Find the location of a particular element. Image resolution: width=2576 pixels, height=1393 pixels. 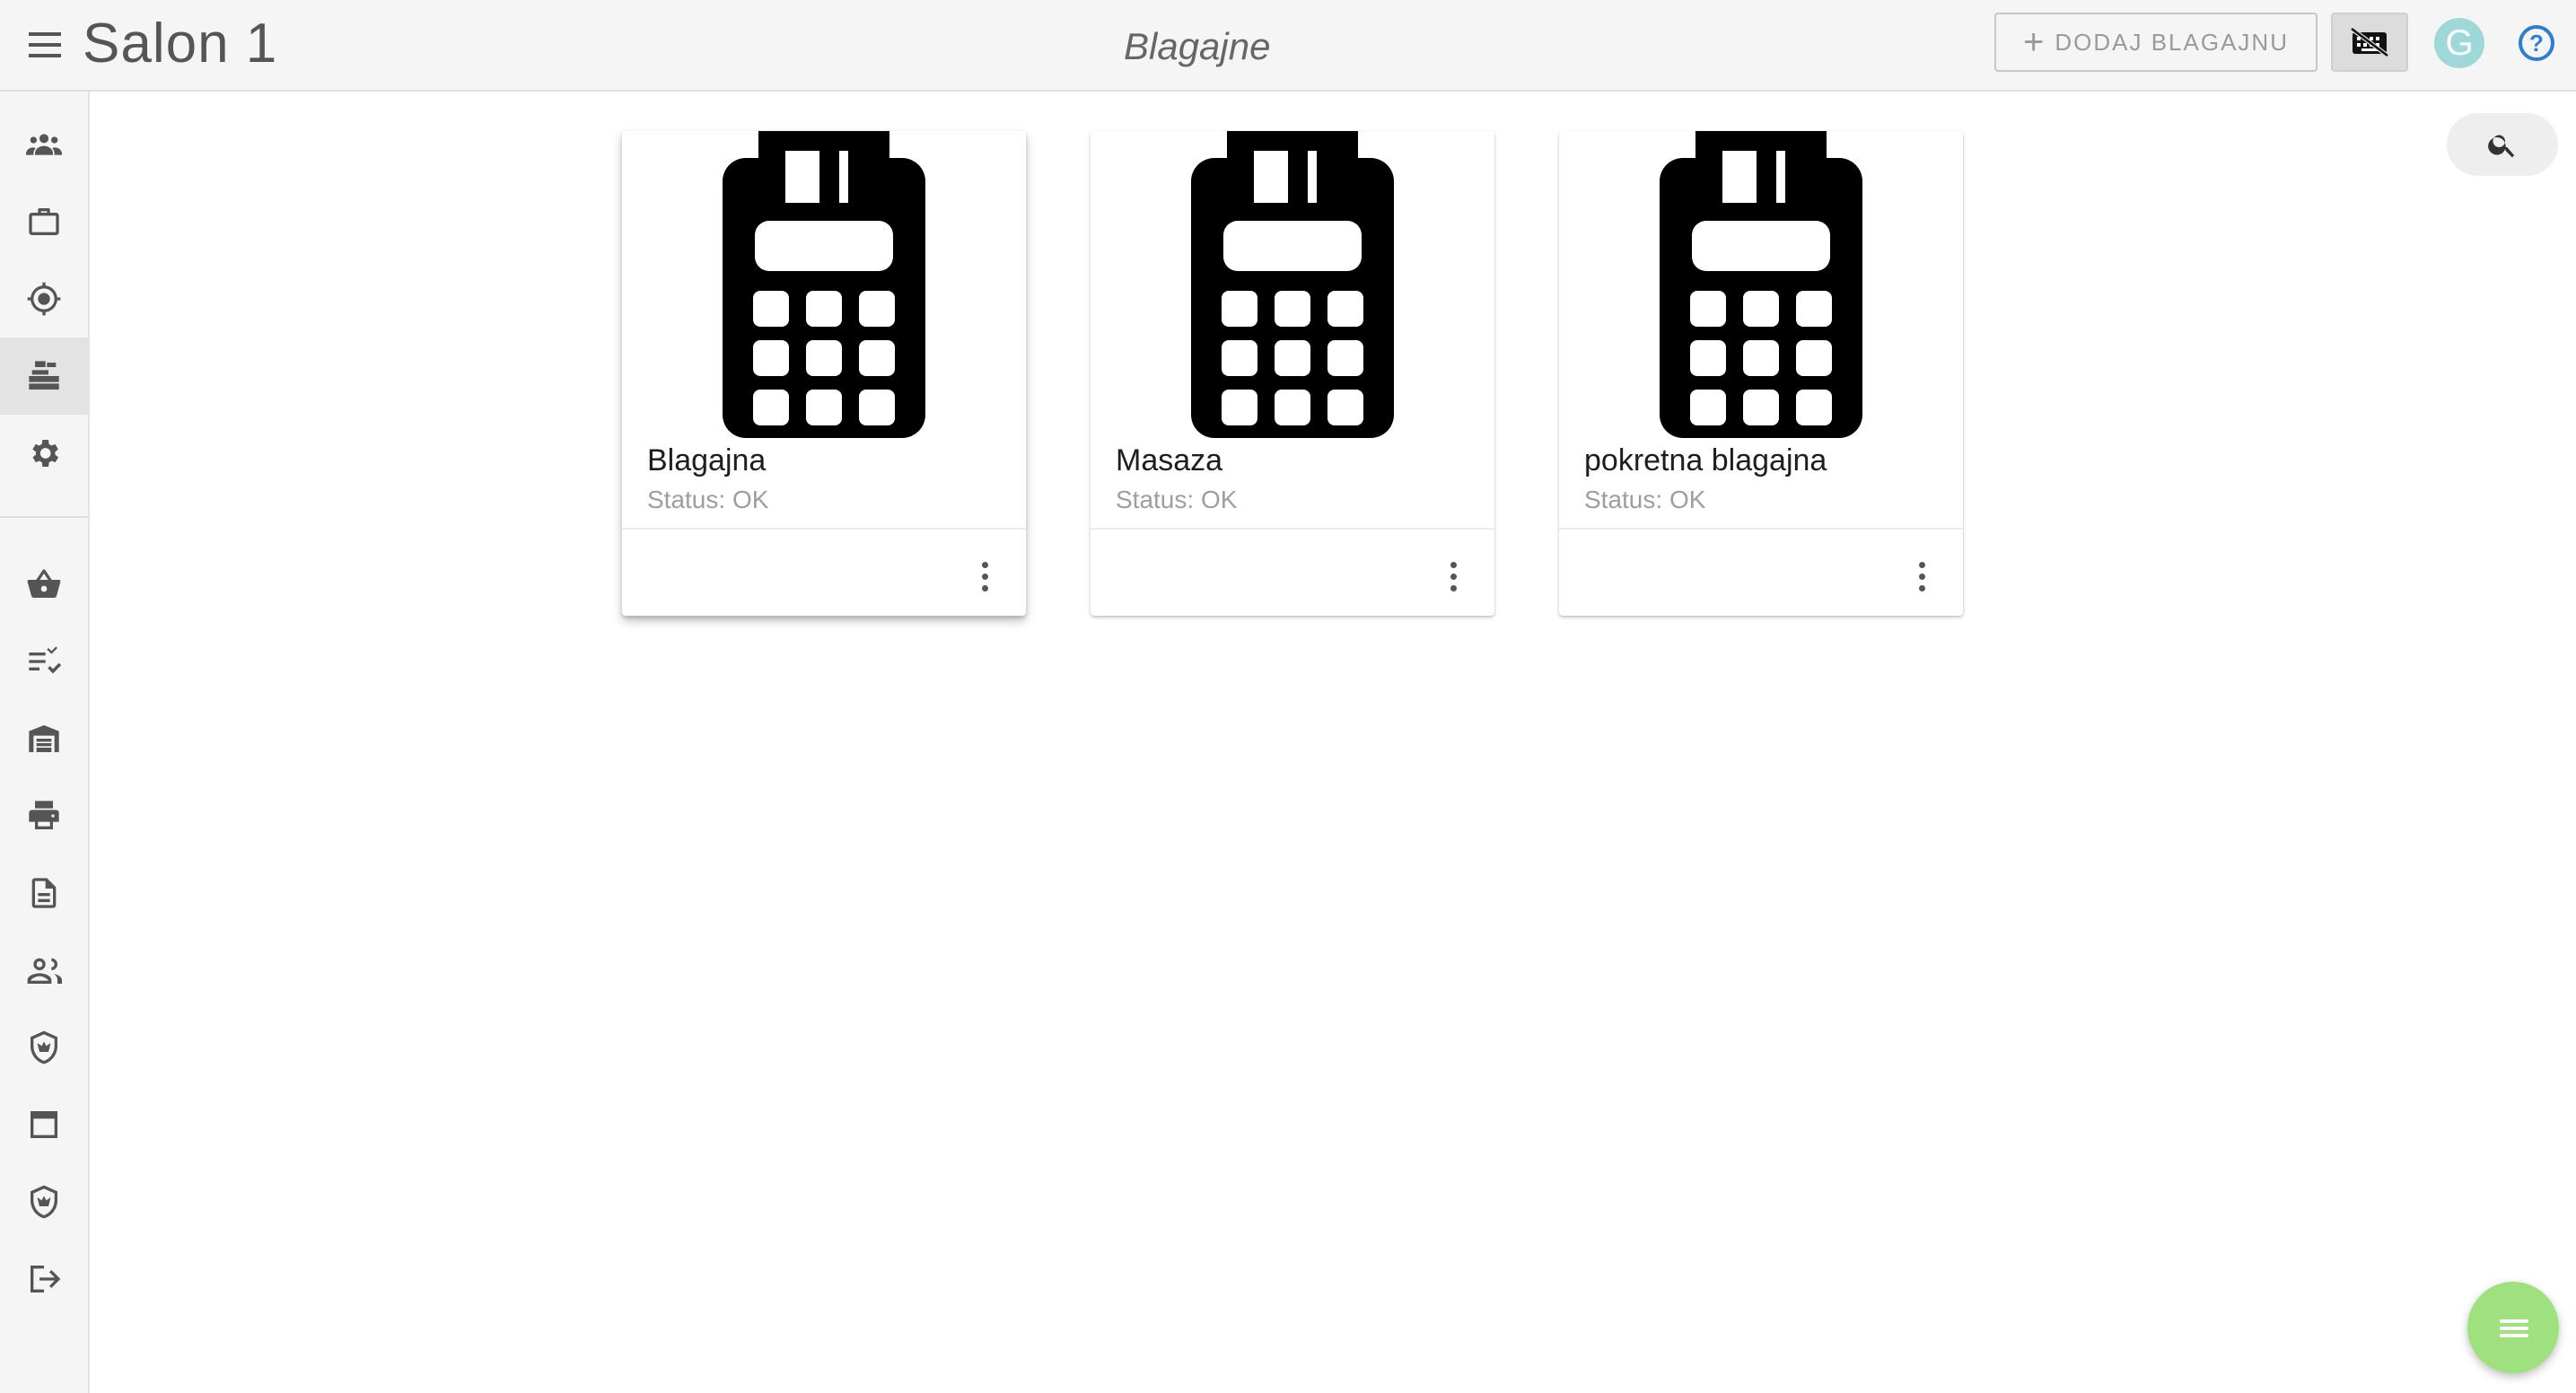

users-group-icon is located at coordinates (44, 145).